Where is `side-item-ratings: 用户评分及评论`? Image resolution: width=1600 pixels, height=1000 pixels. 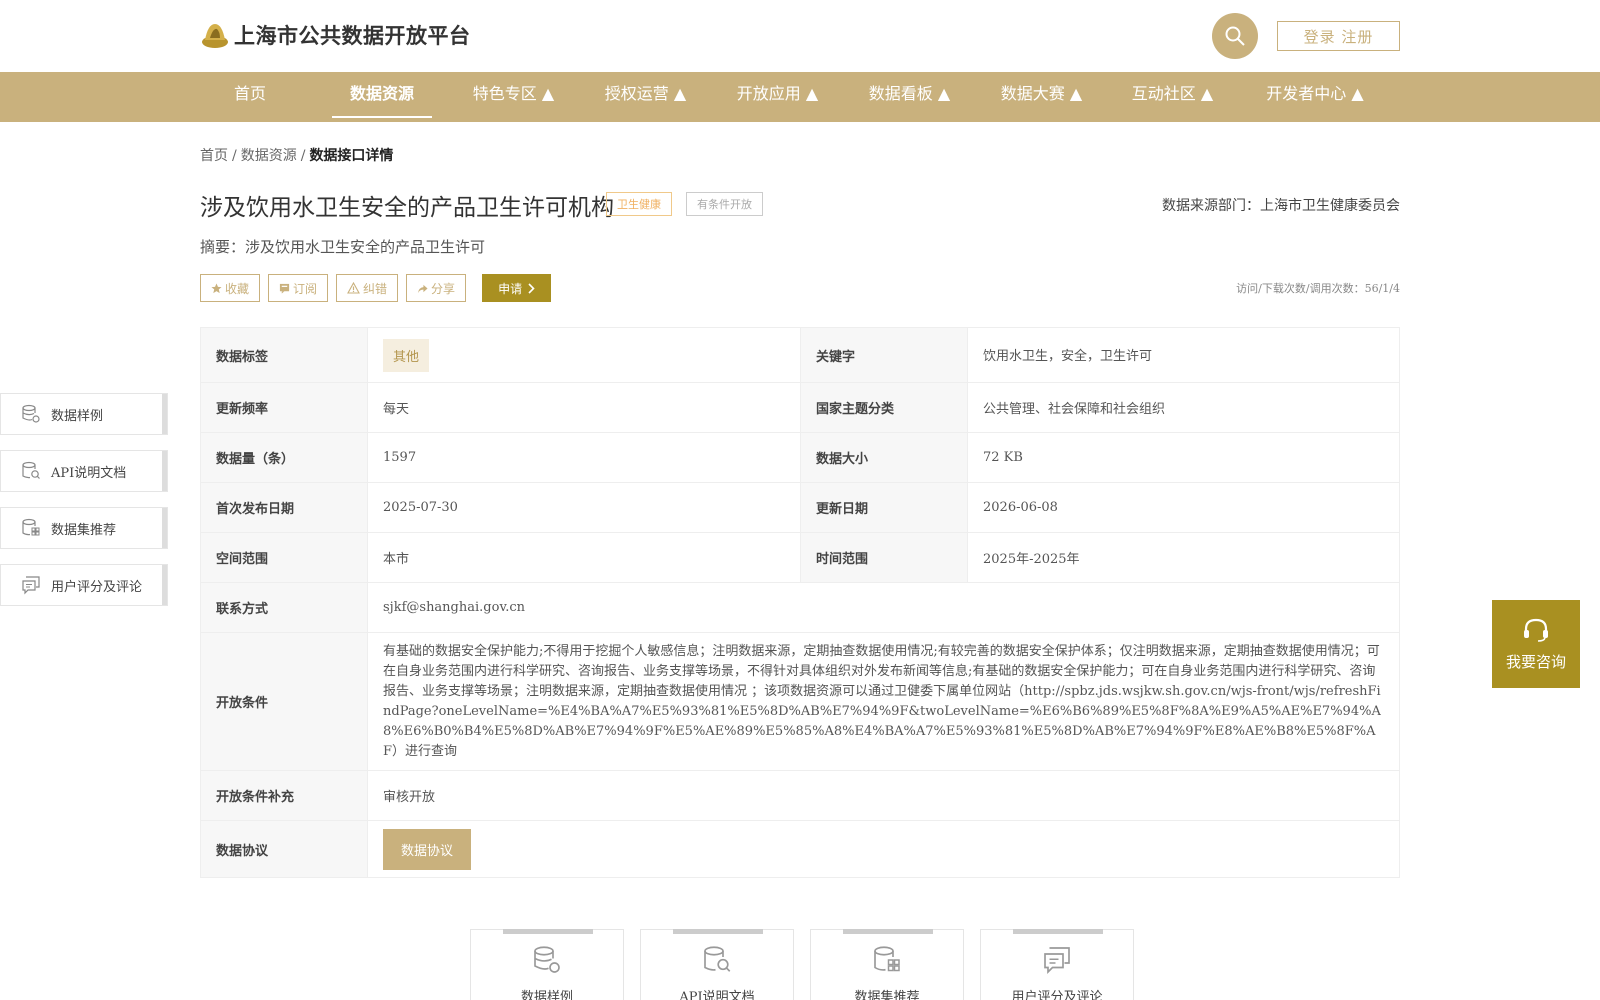 side-item-ratings: 用户评分及评论 is located at coordinates (84, 585).